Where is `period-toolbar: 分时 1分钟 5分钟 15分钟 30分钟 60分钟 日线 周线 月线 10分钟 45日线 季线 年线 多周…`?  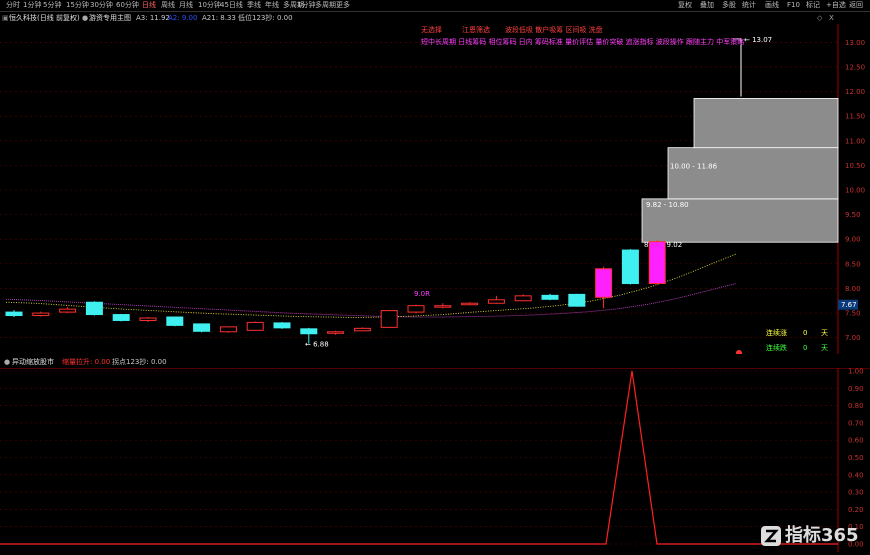
period-toolbar: 分时 1分钟 5分钟 15分钟 30分钟 60分钟 日线 周线 月线 10分钟 45日线 季线 年线 多周… is located at coordinates (435, 6).